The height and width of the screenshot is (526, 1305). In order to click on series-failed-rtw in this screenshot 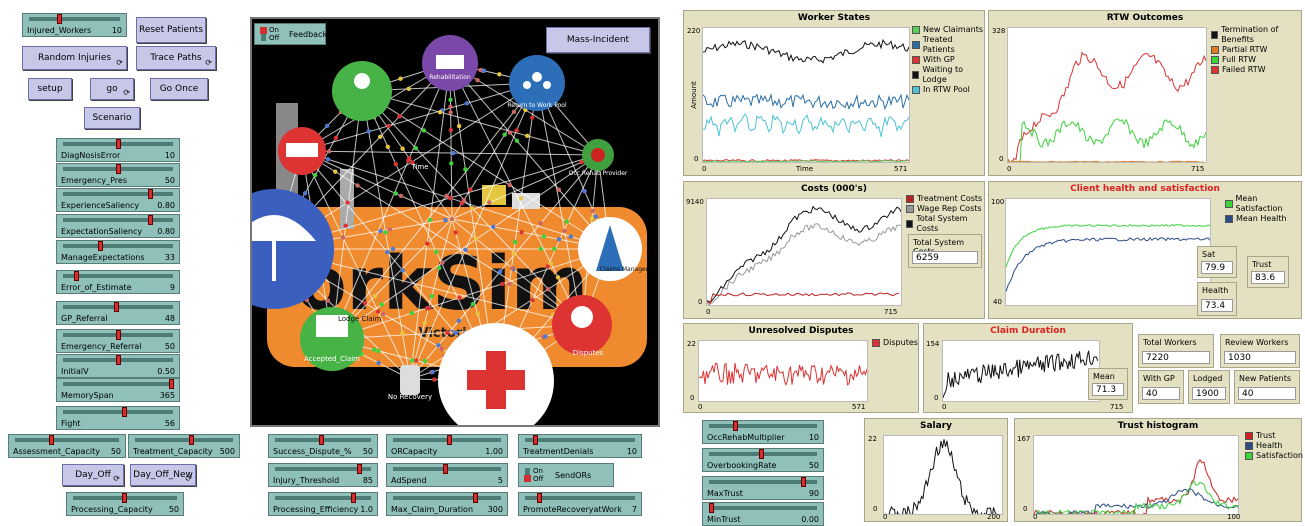, I will do `click(1107, 107)`.